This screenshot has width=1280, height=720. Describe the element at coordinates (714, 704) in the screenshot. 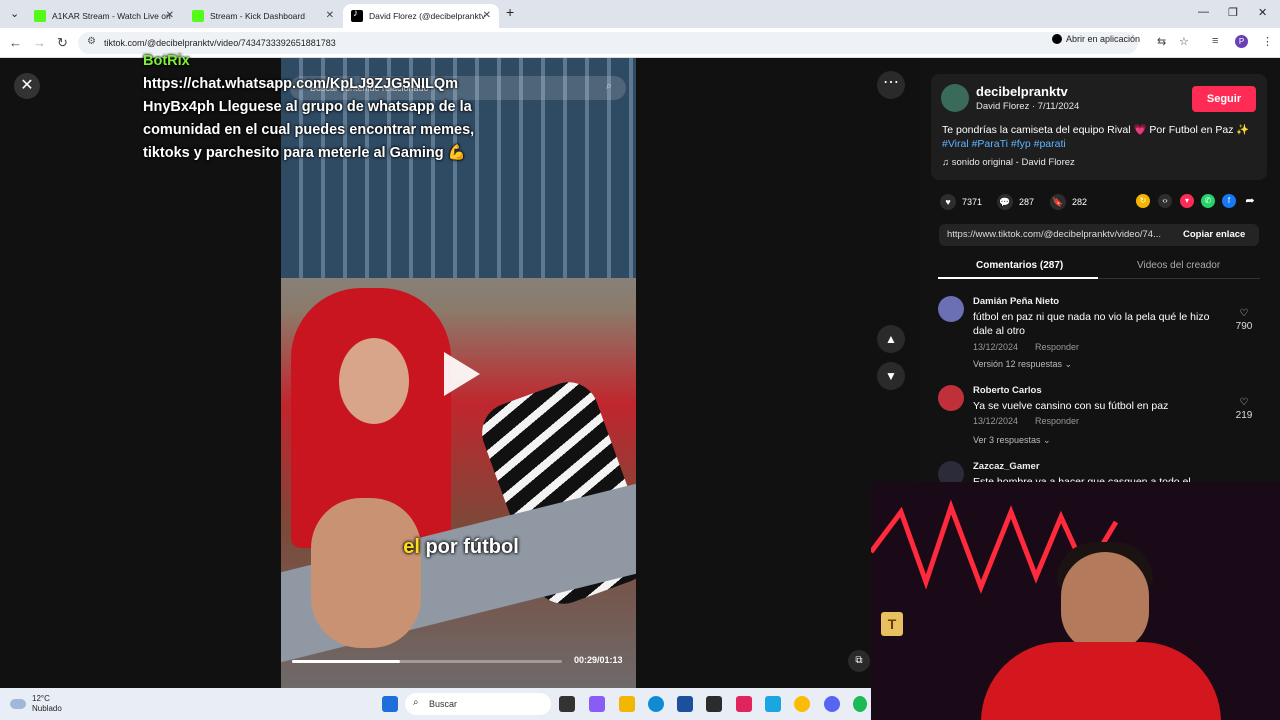

I see `app-icon` at that location.